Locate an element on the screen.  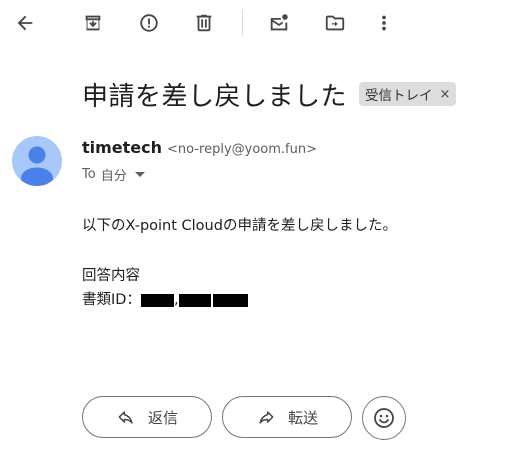
smiley-icon is located at coordinates (384, 418).